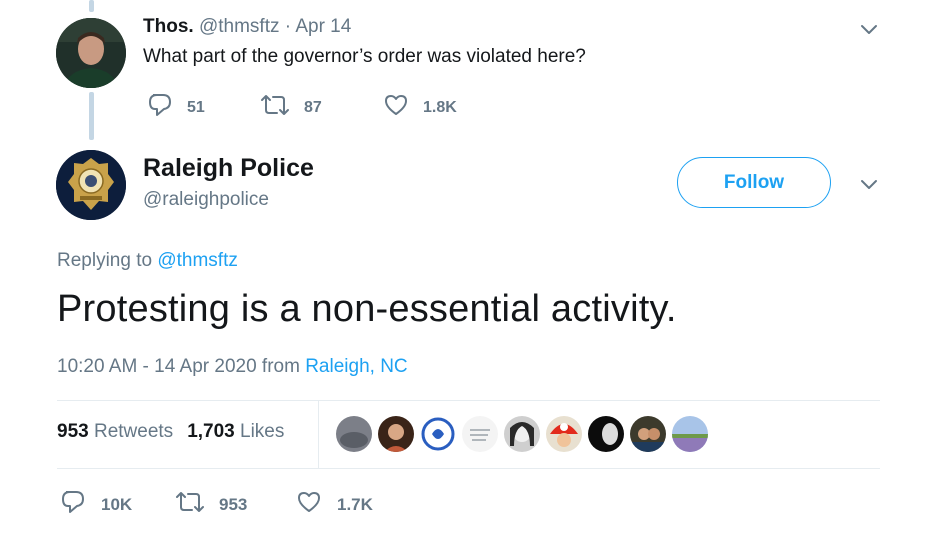 This screenshot has width=940, height=540. I want to click on like-button: 1.8K, so click(420, 107).